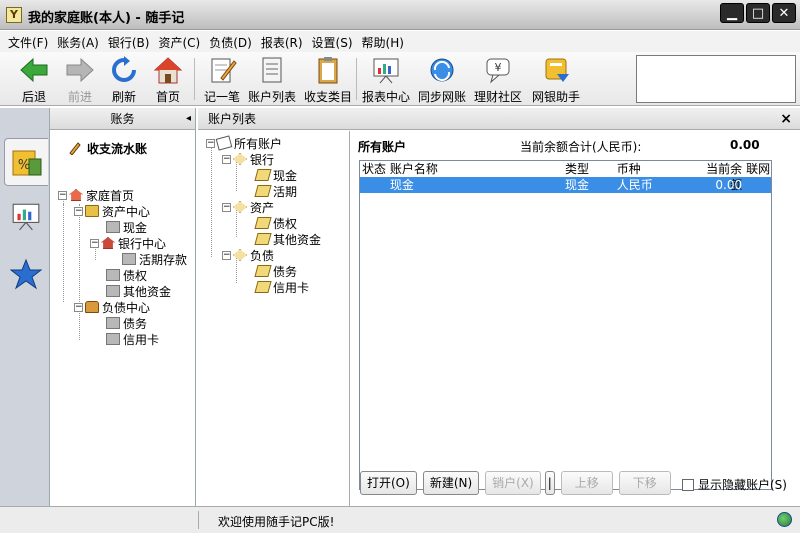 The width and height of the screenshot is (800, 533). Describe the element at coordinates (129, 41) in the screenshot. I see `menu-bank: 银行(B)` at that location.